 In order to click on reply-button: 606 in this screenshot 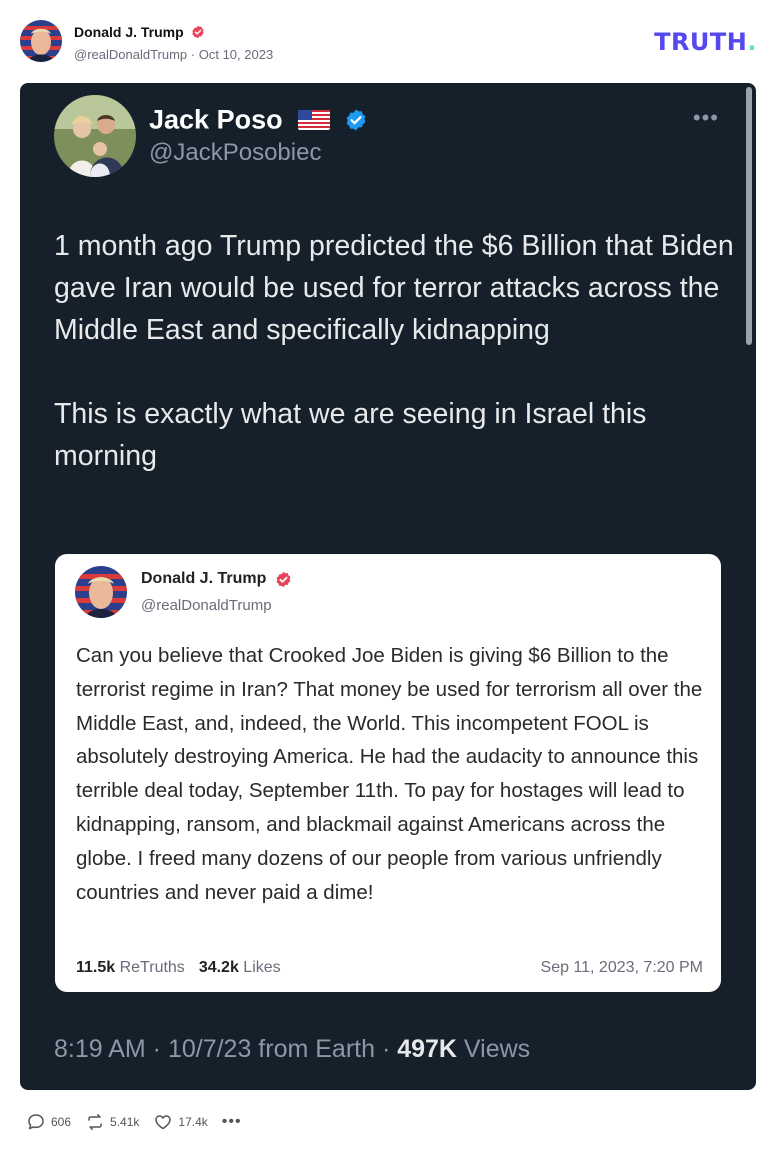, I will do `click(48, 1122)`.